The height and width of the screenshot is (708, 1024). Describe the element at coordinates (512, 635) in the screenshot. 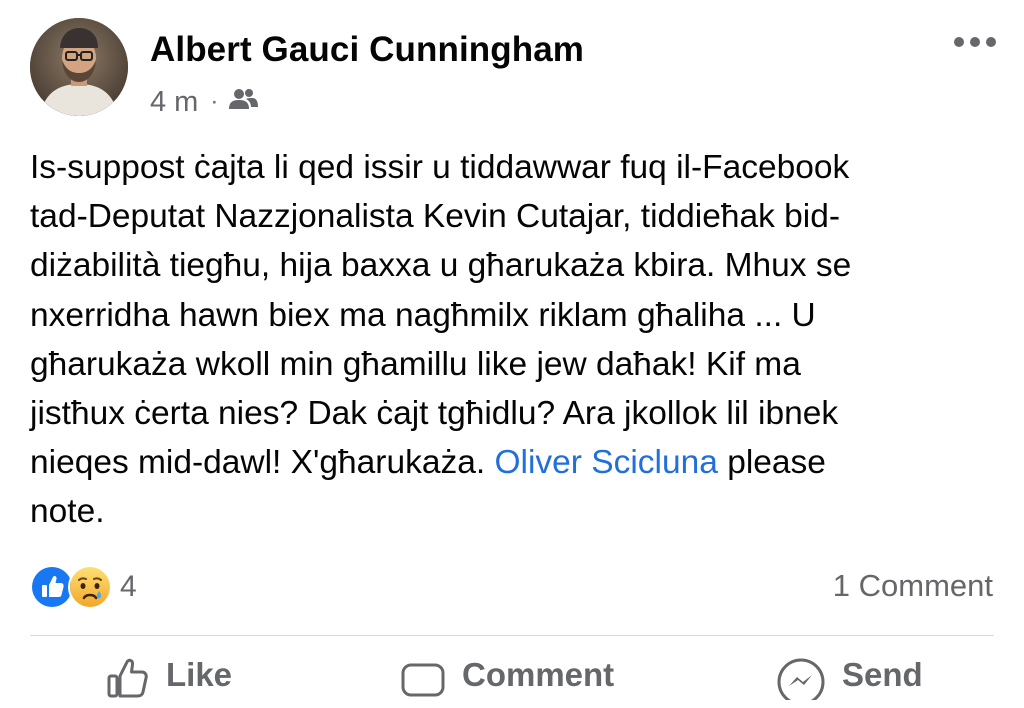

I see `actions-divider` at that location.